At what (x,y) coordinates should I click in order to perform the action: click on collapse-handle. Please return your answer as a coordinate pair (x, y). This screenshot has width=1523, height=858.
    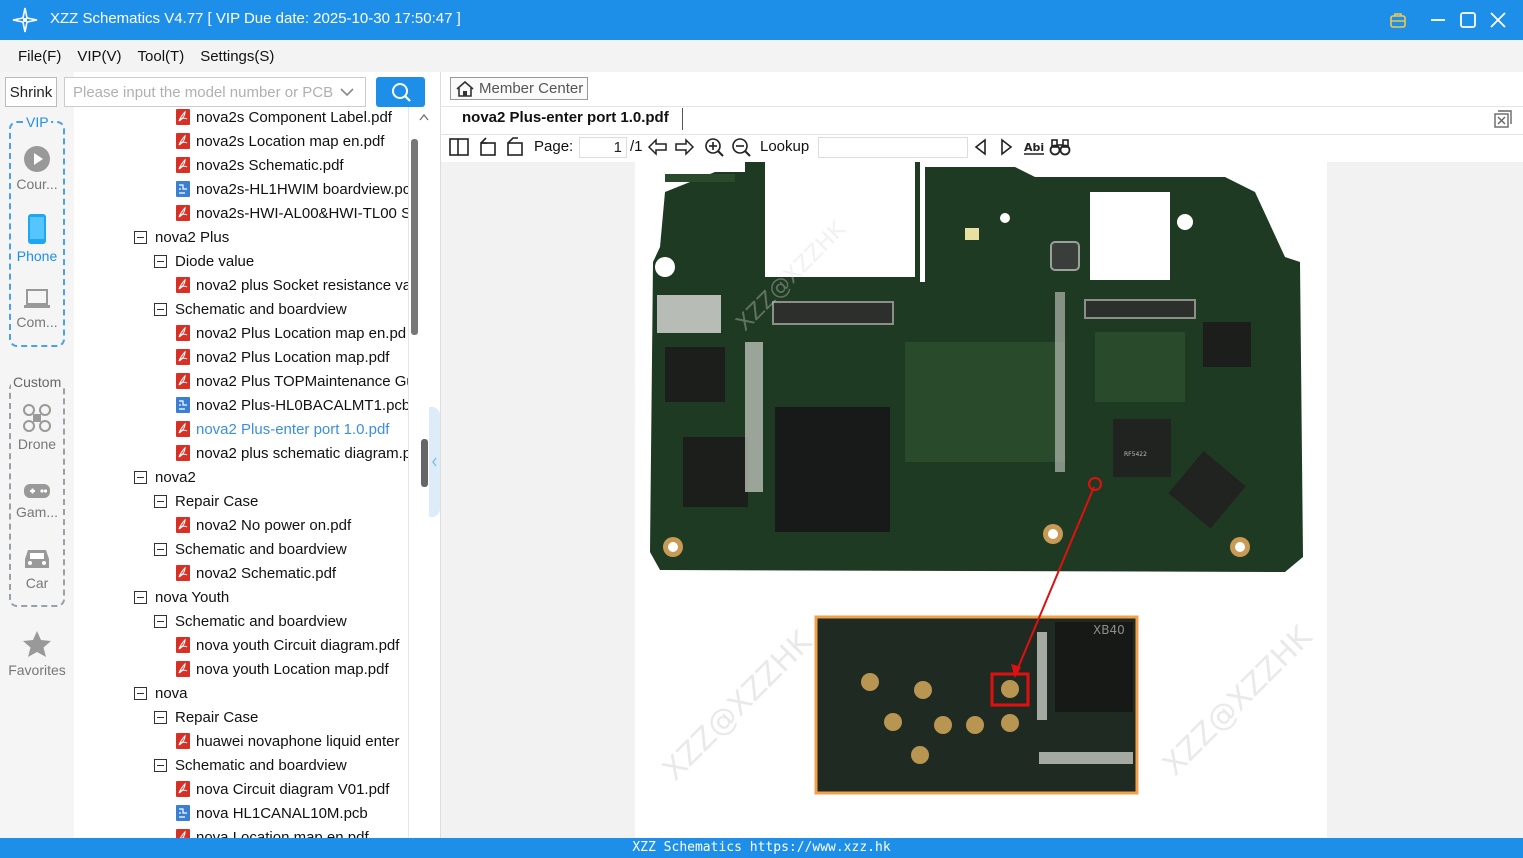
    Looking at the image, I should click on (434, 462).